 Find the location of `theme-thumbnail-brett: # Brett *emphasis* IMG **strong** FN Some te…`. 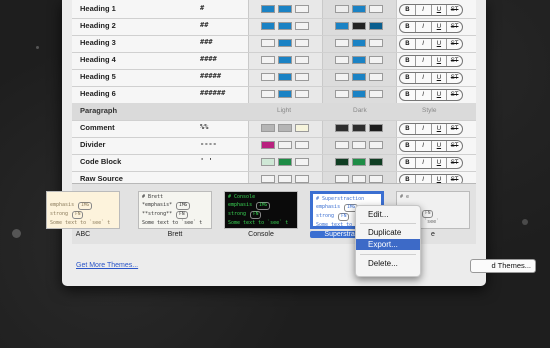

theme-thumbnail-brett: # Brett *emphasis* IMG **strong** FN Some te… is located at coordinates (175, 214).